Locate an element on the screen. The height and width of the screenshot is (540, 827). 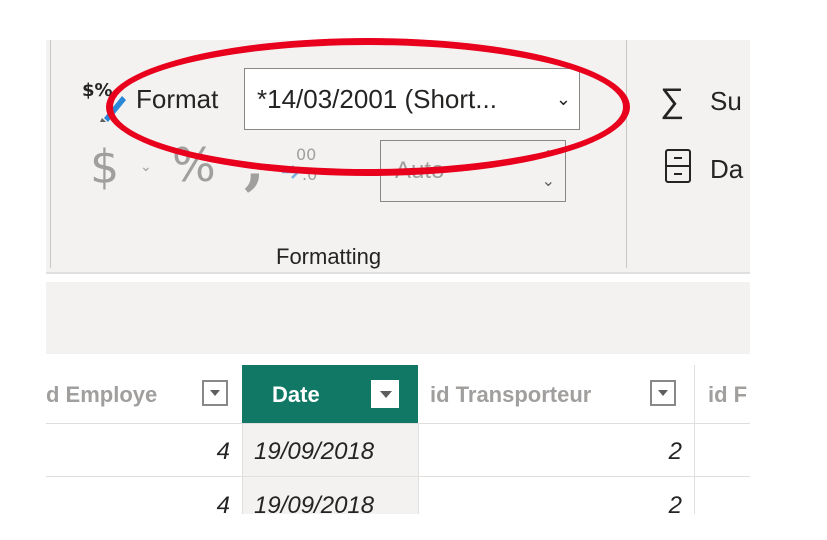
data-category-label: Da is located at coordinates (726, 169).